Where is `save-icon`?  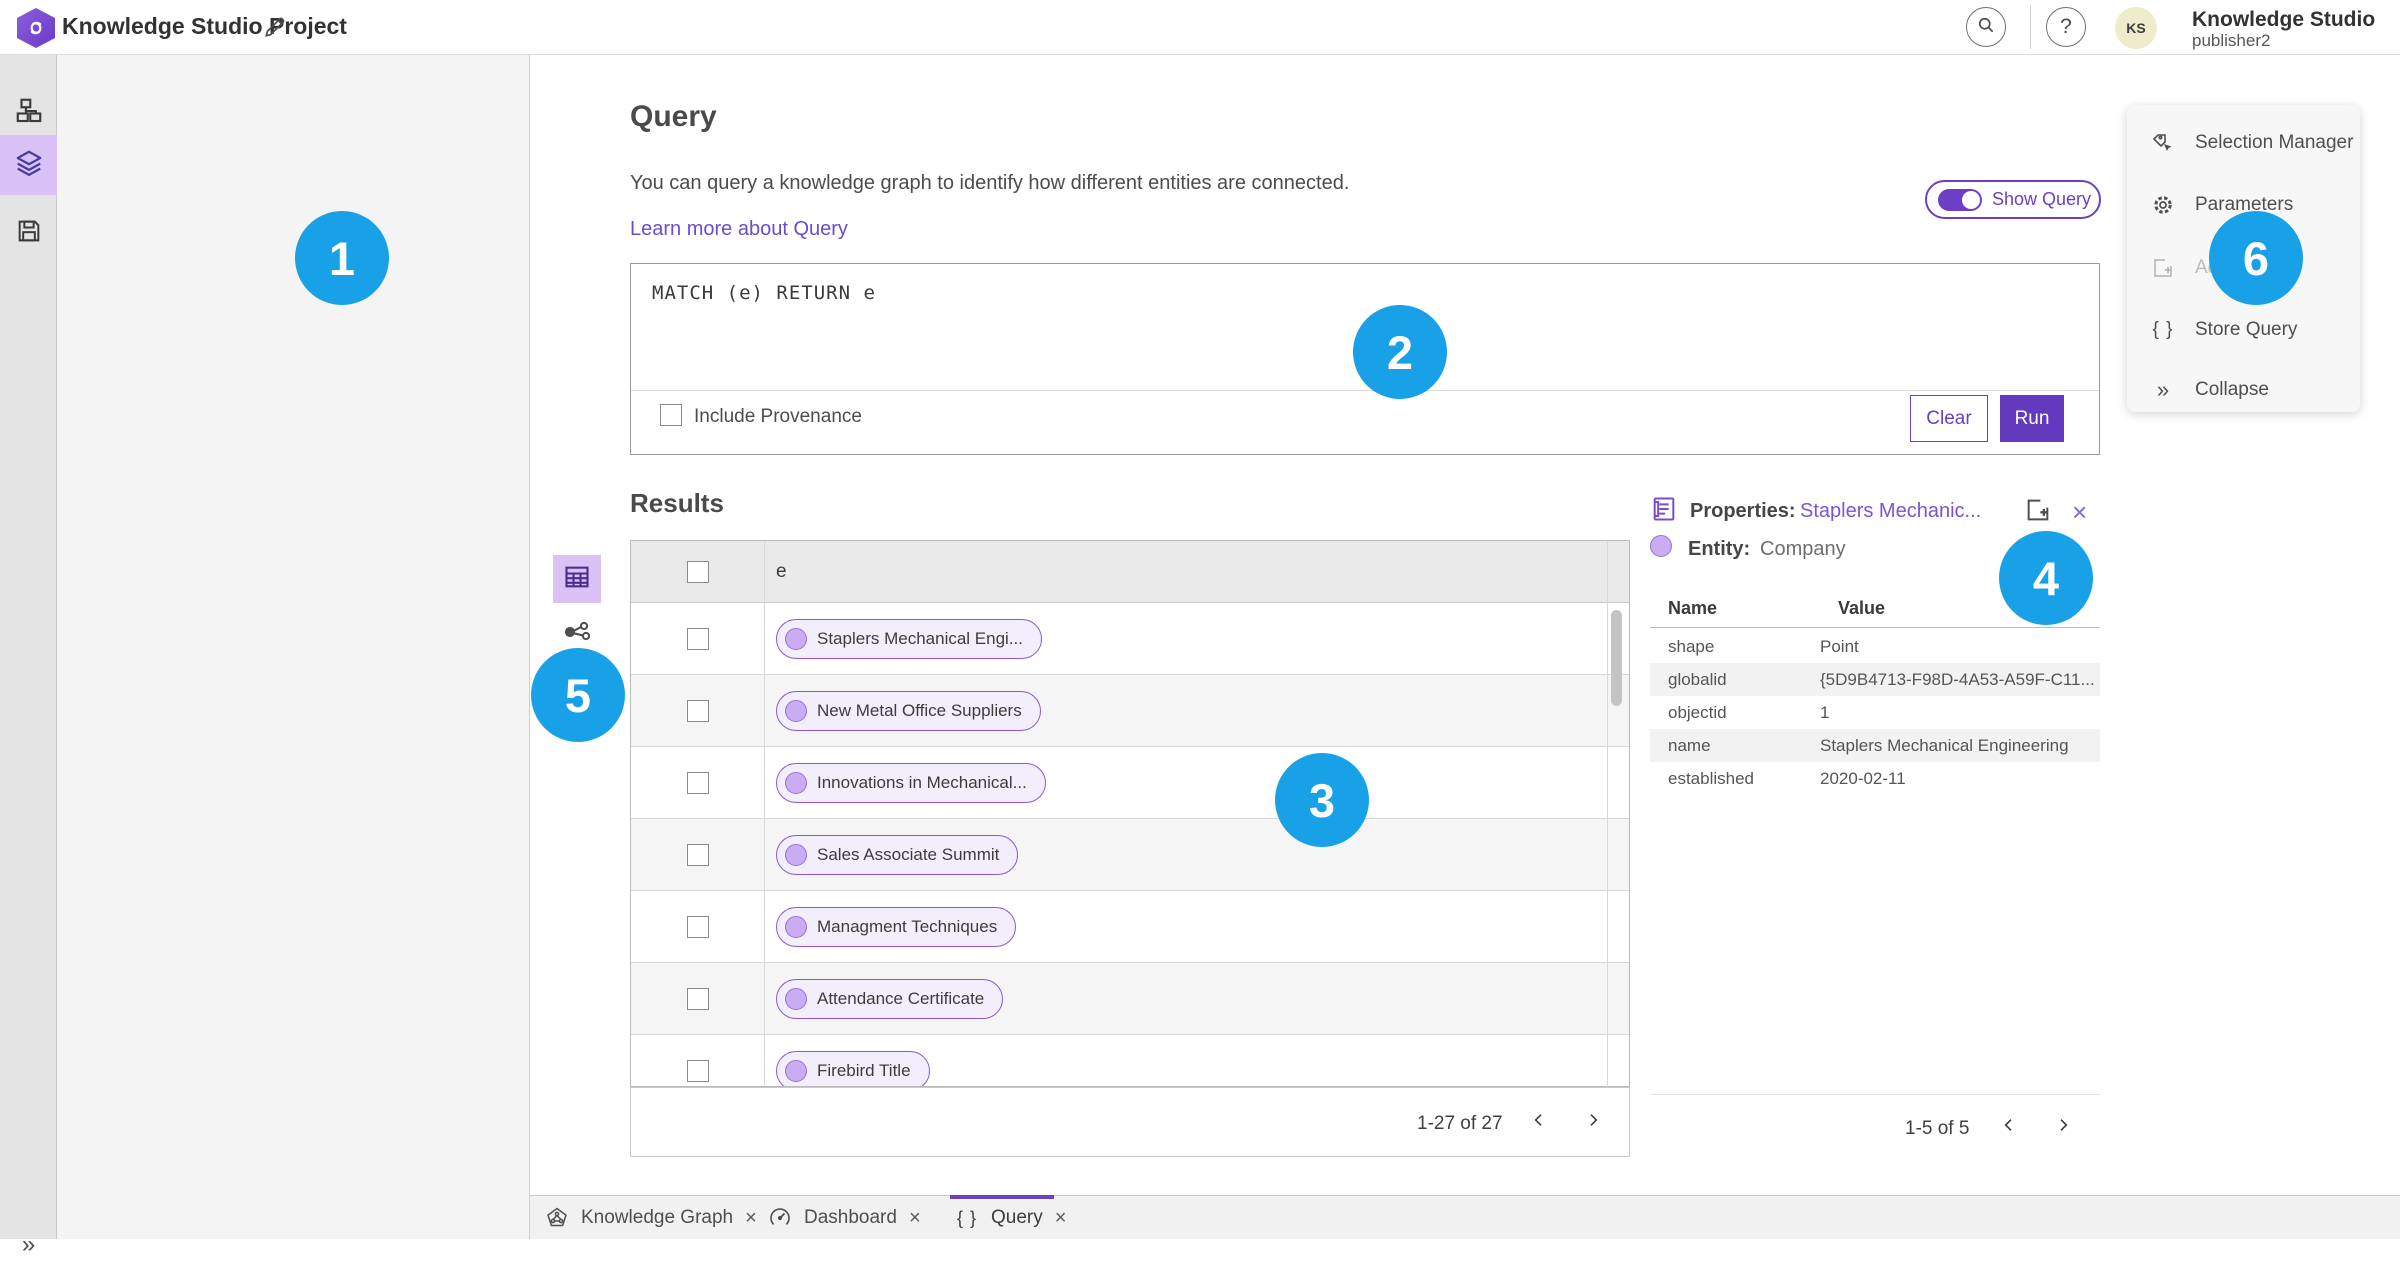 save-icon is located at coordinates (29, 233).